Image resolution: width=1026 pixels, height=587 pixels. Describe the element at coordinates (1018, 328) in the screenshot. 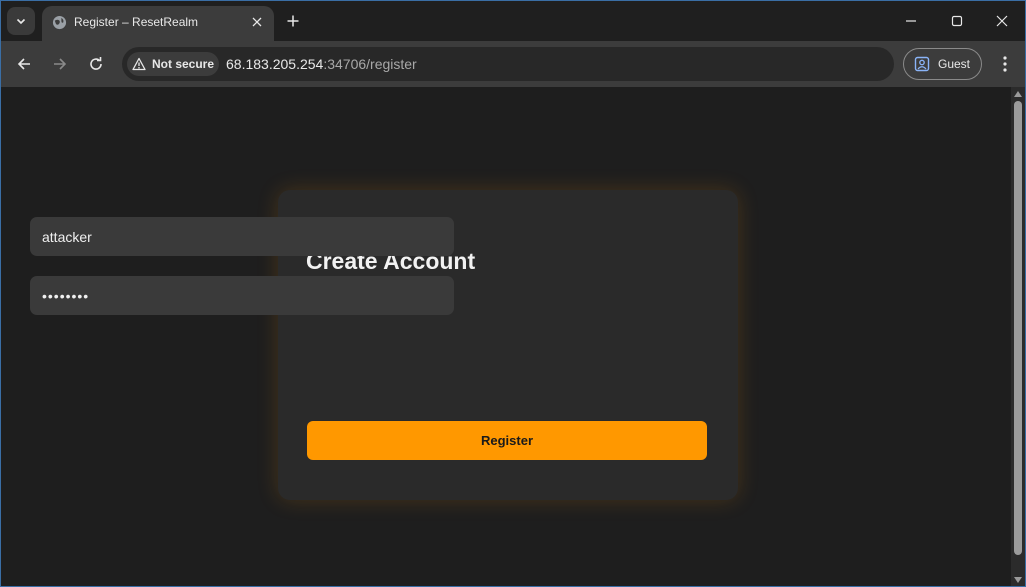

I see `scrollbar-thumb` at that location.